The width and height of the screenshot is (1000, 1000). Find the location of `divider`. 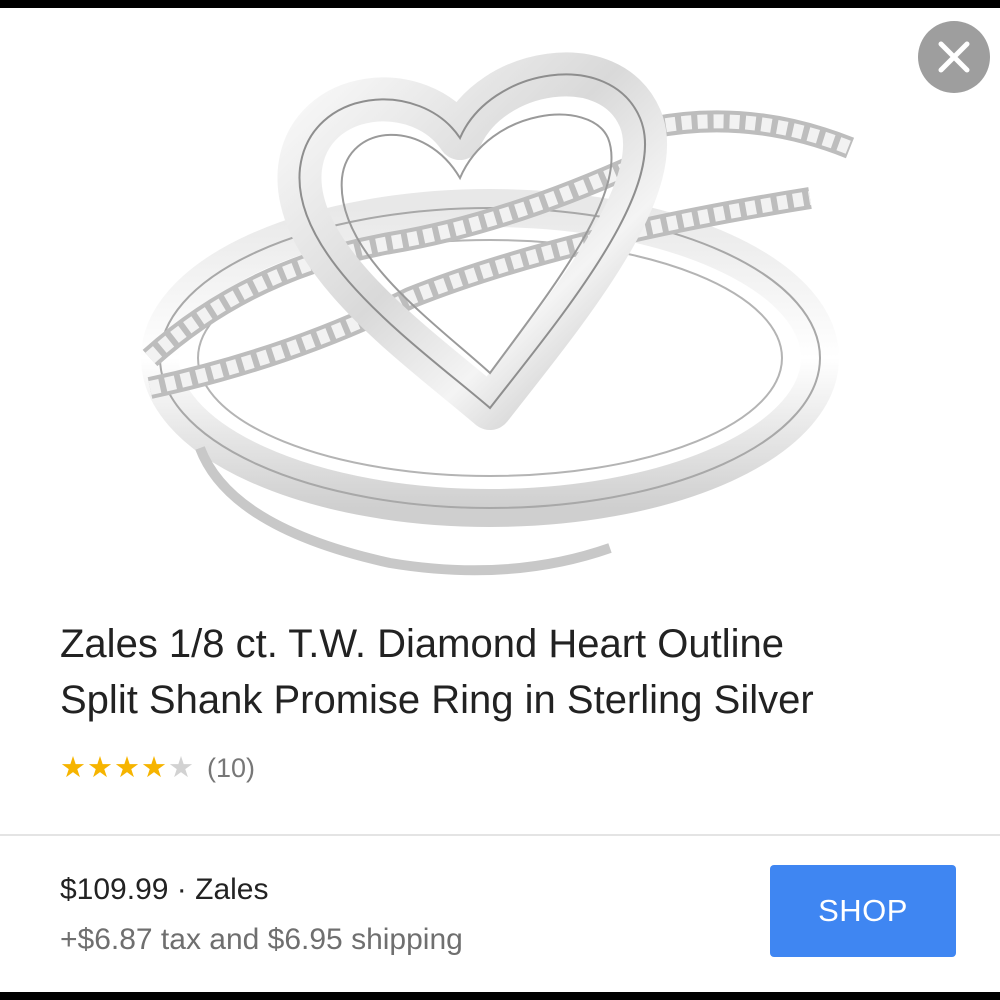

divider is located at coordinates (500, 835).